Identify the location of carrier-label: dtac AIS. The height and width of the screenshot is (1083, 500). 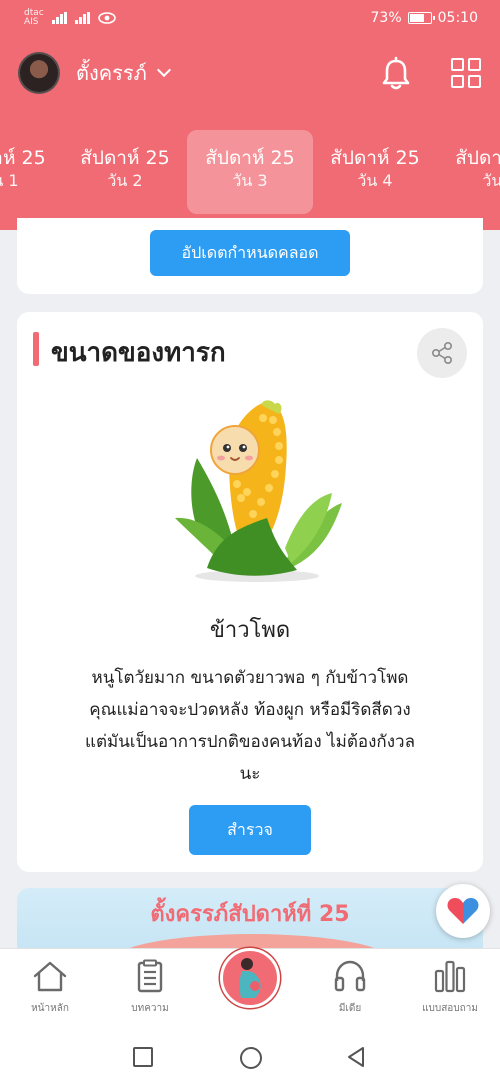
(34, 18).